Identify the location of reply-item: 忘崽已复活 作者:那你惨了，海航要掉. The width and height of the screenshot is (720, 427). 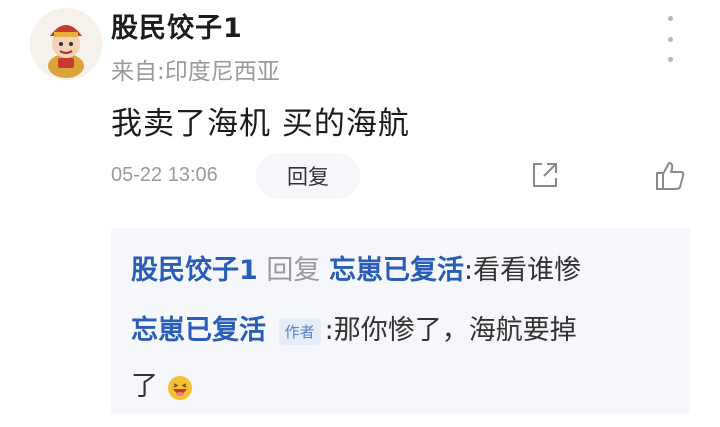
(354, 327).